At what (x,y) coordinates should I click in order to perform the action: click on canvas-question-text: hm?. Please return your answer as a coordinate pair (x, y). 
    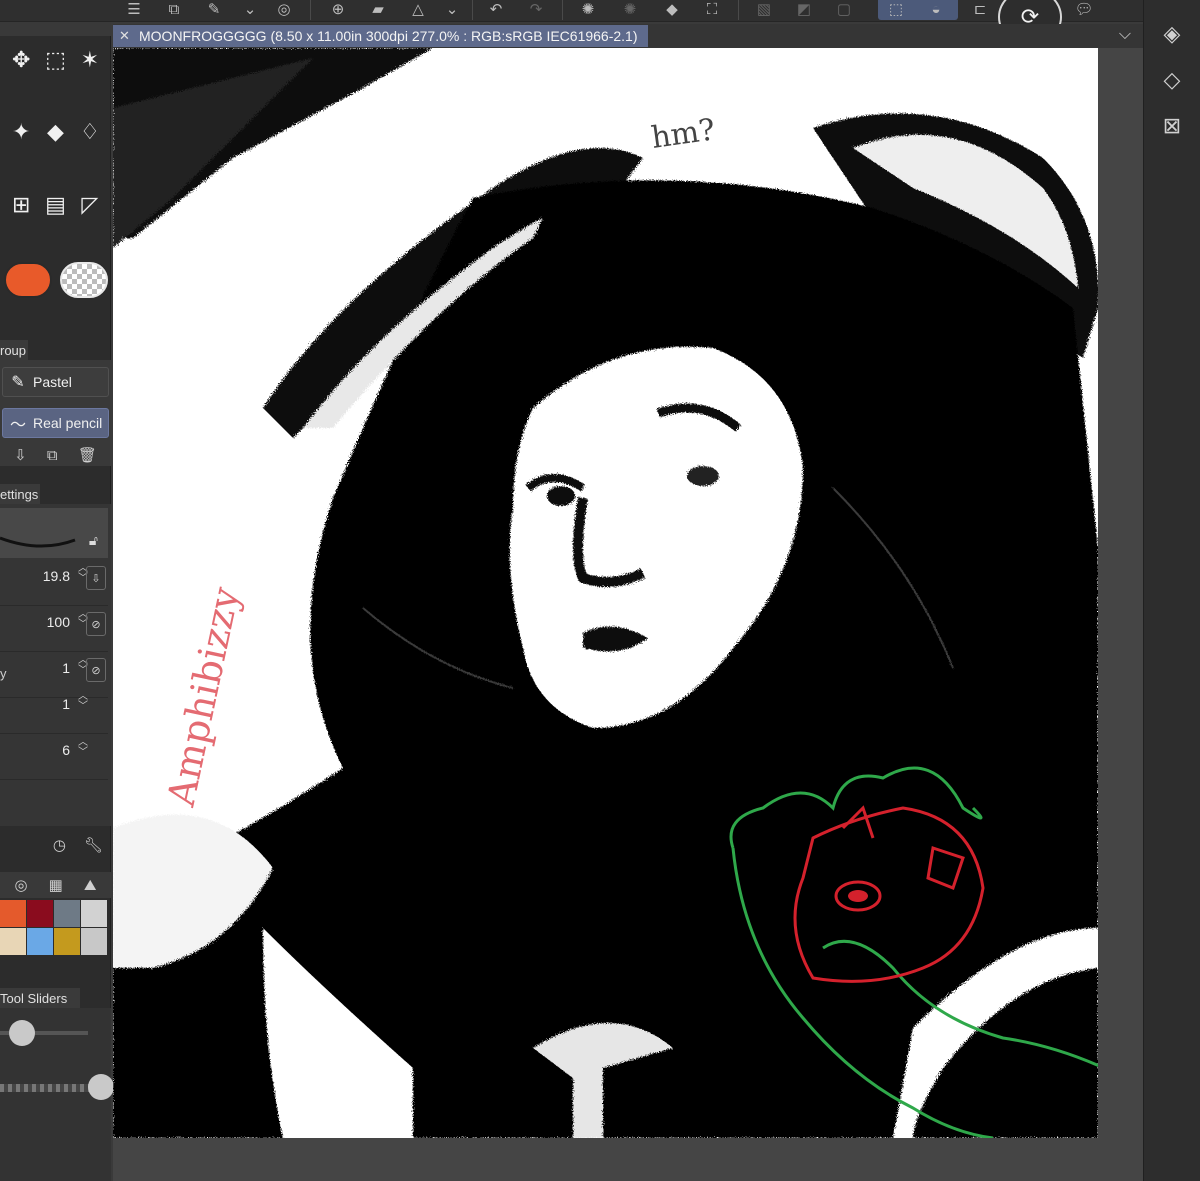
    Looking at the image, I should click on (683, 134).